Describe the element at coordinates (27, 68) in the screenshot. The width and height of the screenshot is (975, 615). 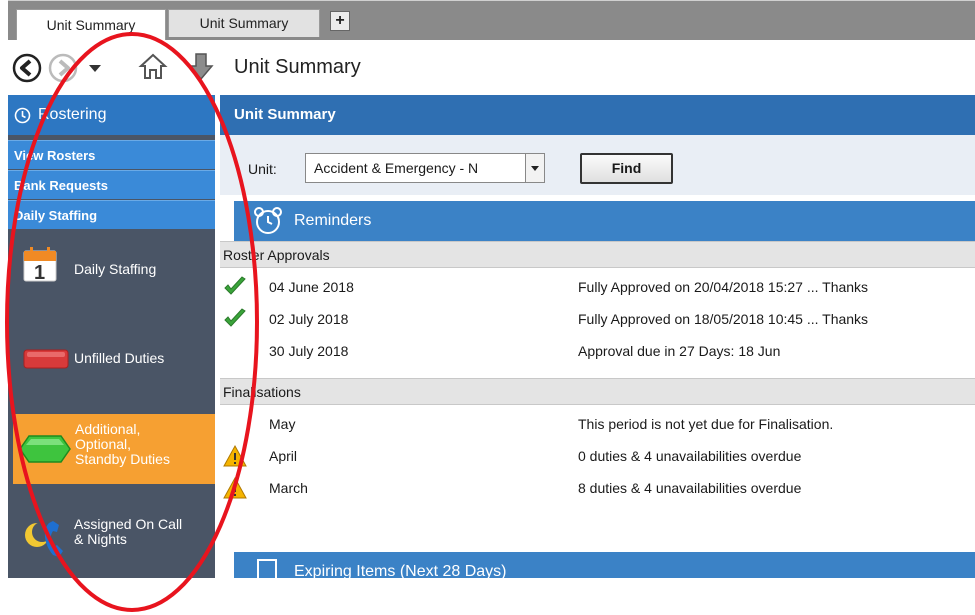
I see `back-icon` at that location.